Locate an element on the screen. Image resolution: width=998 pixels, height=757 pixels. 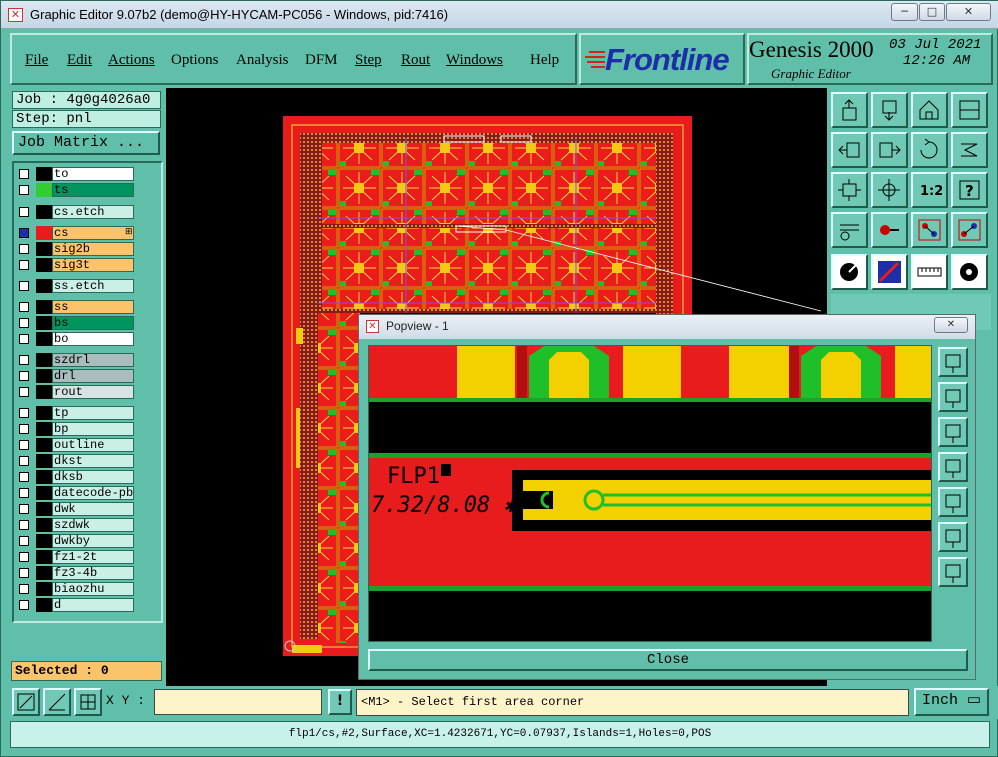
menu-edit: Edit is located at coordinates (79, 60).